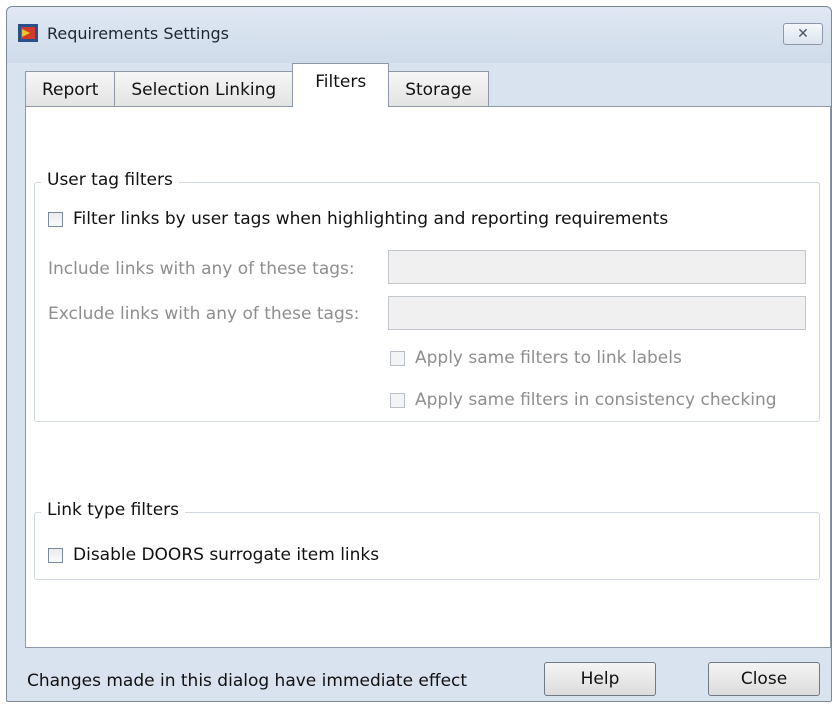 The height and width of the screenshot is (706, 834). I want to click on apply-to-labels-checkbox, so click(397, 358).